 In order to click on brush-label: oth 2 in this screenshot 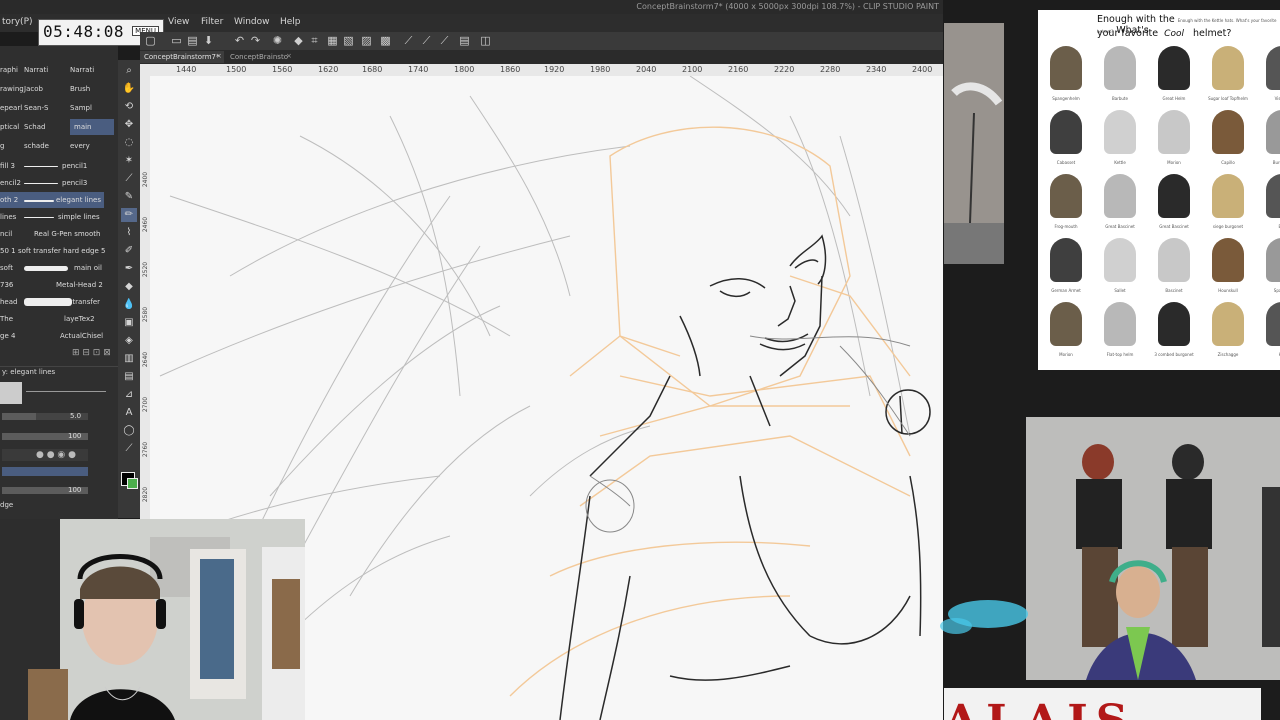, I will do `click(9, 200)`.